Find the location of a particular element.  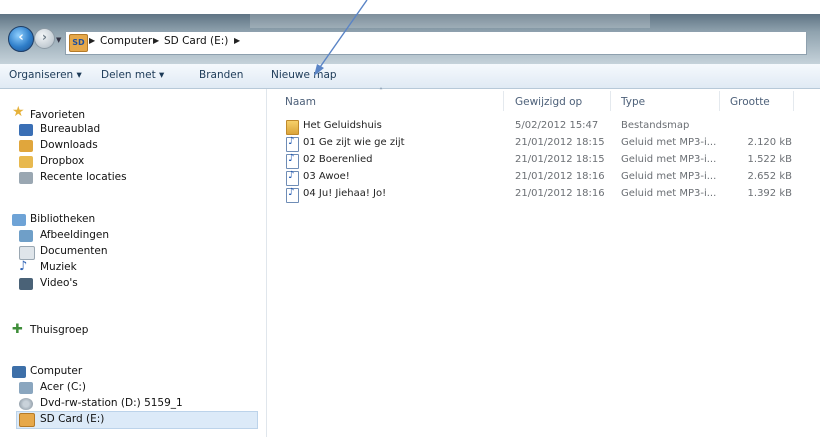

sd-card-icon is located at coordinates (27, 420).